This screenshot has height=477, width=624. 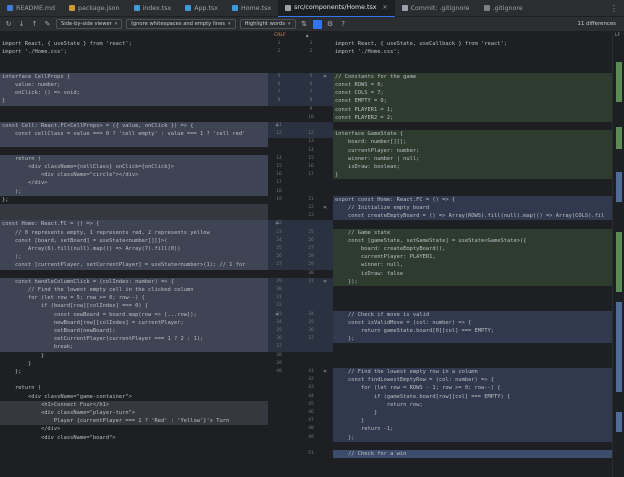 What do you see at coordinates (472, 93) in the screenshot?
I see `code-line: const COLS = 7;` at bounding box center [472, 93].